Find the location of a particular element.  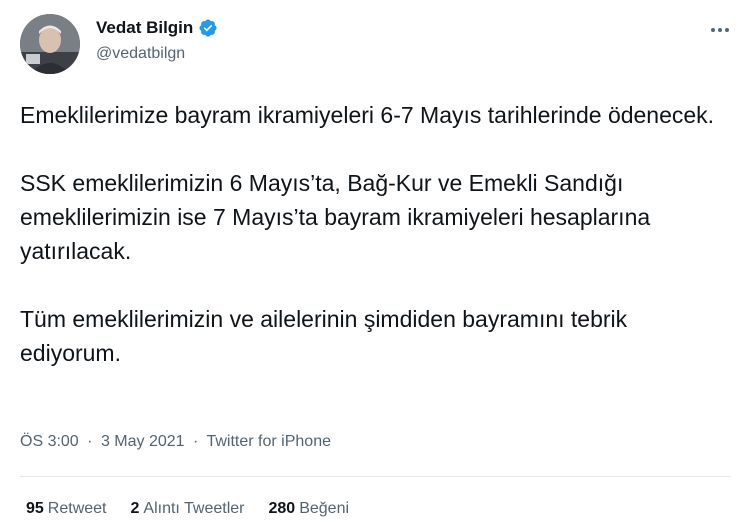

likes-count: 280 is located at coordinates (282, 508).